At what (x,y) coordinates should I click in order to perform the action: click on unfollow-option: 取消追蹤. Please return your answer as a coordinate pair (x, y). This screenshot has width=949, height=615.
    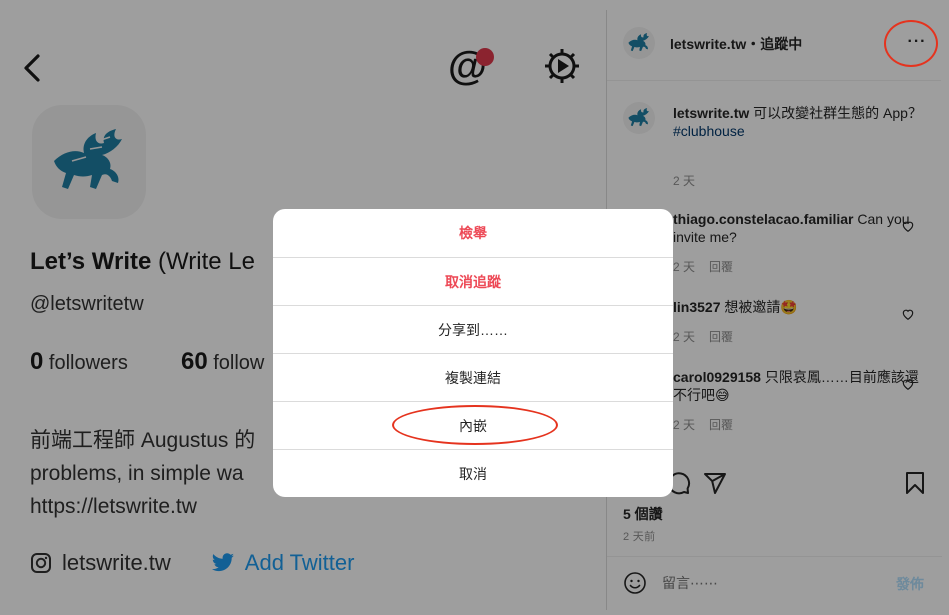
    Looking at the image, I should click on (473, 281).